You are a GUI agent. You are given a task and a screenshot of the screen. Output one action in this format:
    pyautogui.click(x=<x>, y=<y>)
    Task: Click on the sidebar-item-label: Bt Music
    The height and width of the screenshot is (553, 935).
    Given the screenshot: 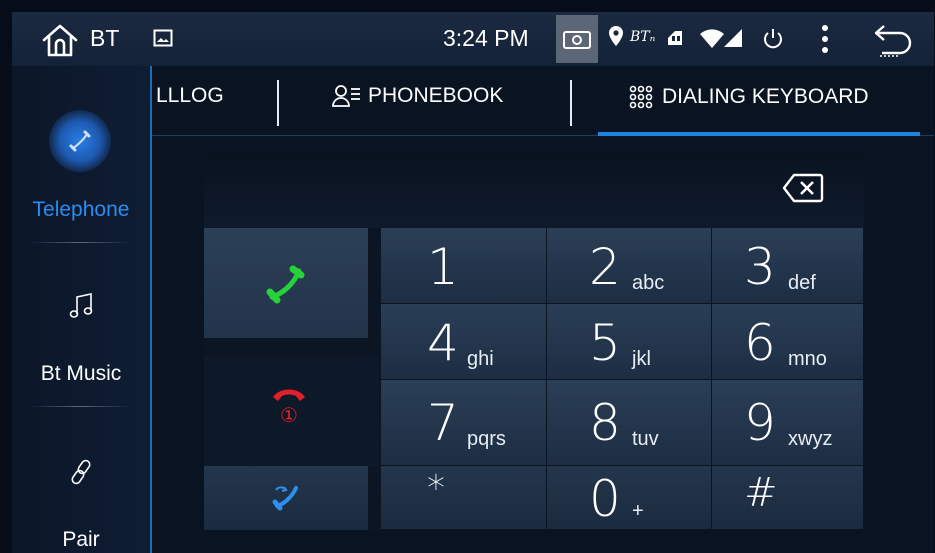 What is the action you would take?
    pyautogui.click(x=81, y=373)
    